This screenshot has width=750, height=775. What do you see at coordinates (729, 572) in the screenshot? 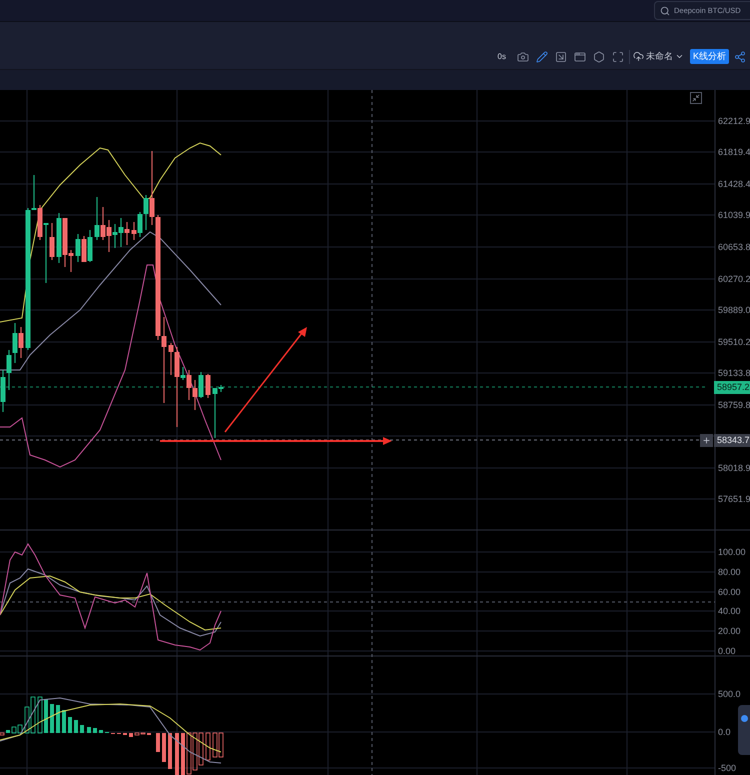
I see `axis-label: 80.00` at bounding box center [729, 572].